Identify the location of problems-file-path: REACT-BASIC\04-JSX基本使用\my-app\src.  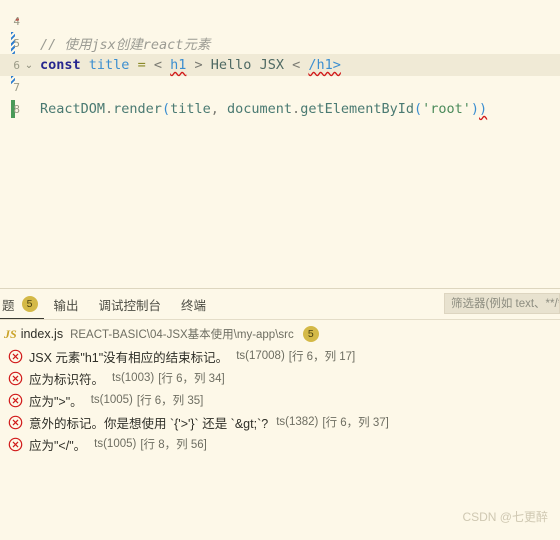
(182, 335).